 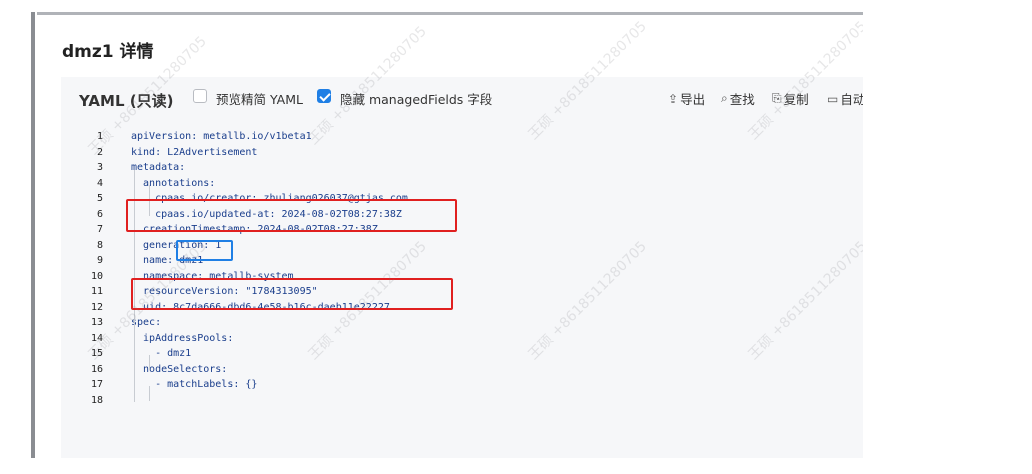 What do you see at coordinates (33, 235) in the screenshot?
I see `page-divider` at bounding box center [33, 235].